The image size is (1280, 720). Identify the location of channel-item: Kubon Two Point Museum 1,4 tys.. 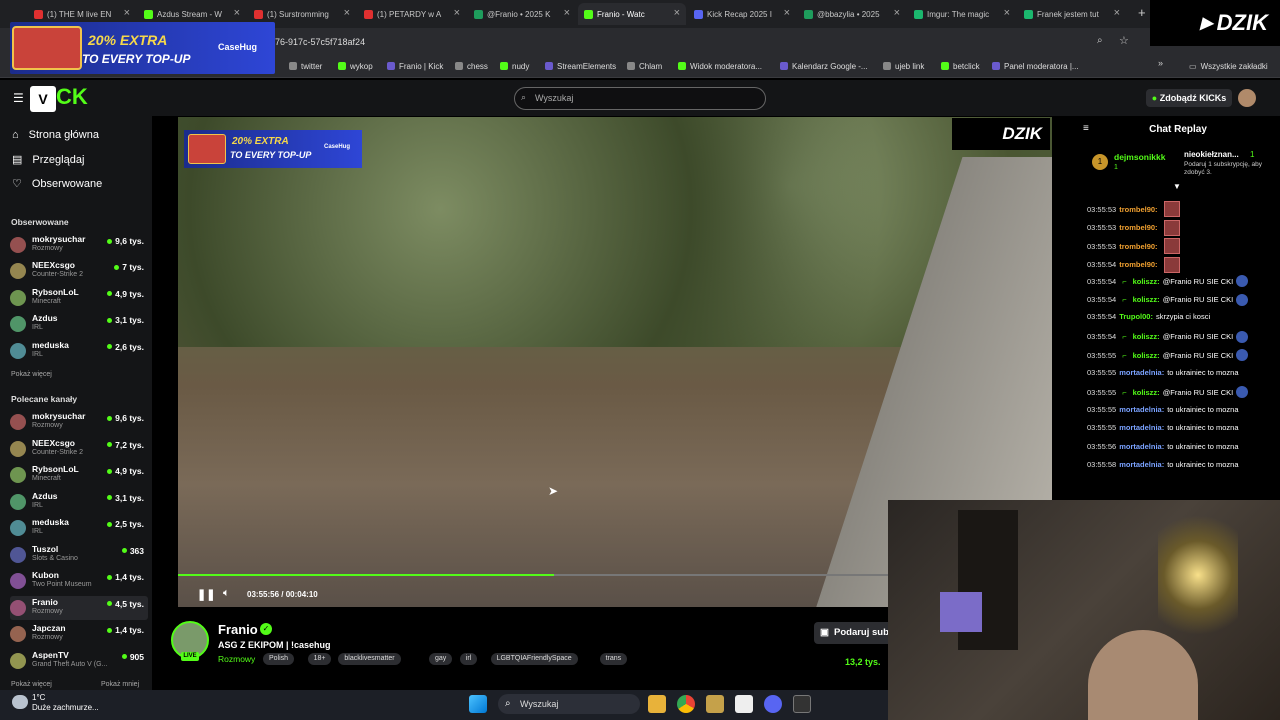
(79, 581).